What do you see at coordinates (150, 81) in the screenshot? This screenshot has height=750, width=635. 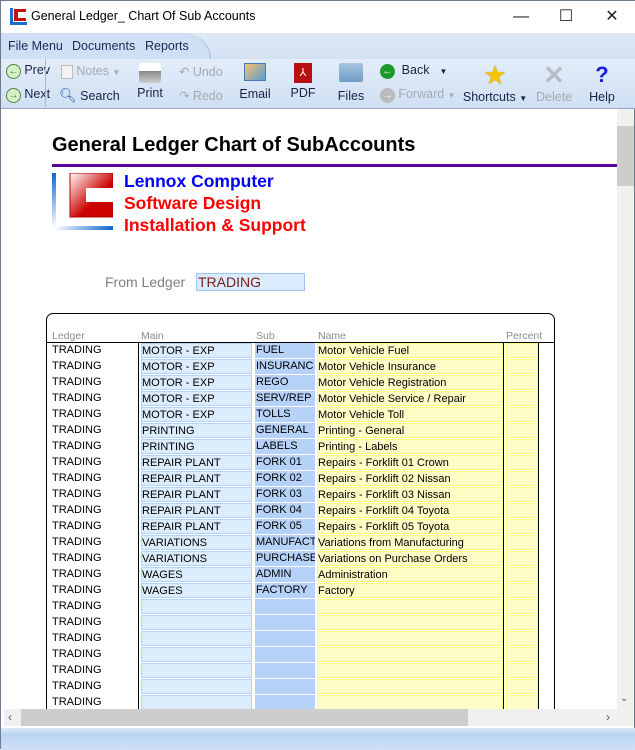 I see `print-button: Print` at bounding box center [150, 81].